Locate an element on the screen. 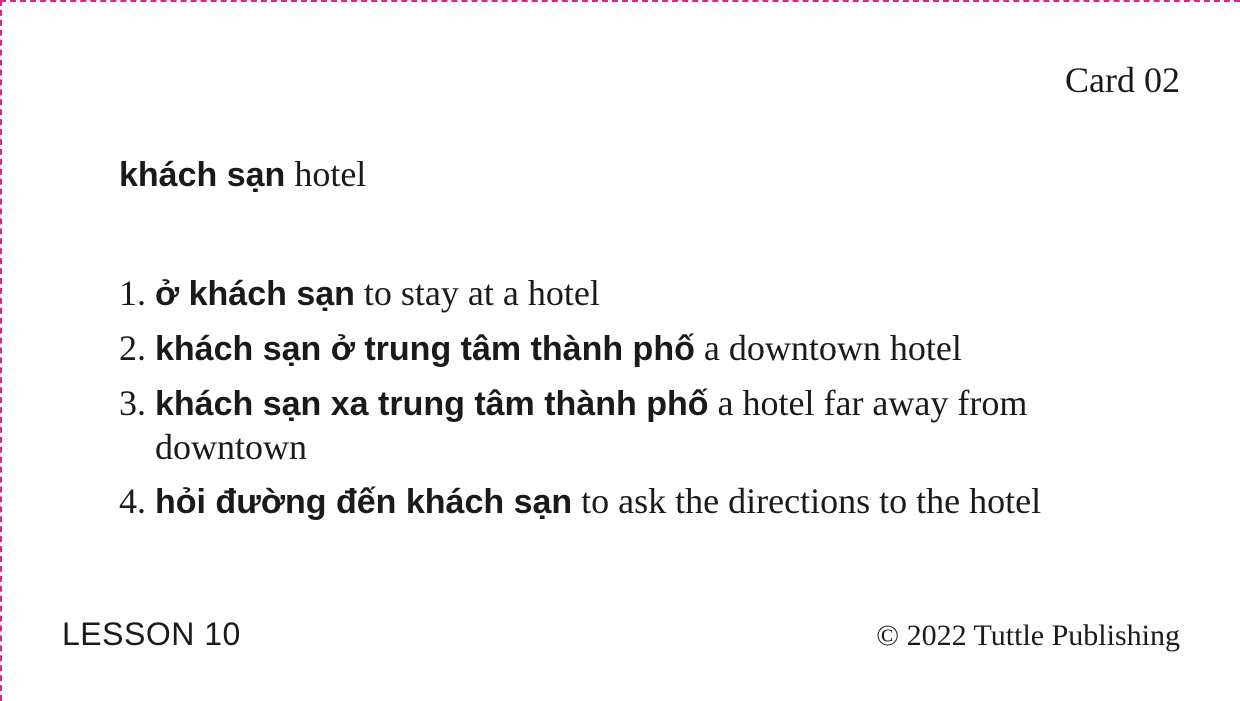 The width and height of the screenshot is (1240, 701). headword-vietnamese: khách sạn is located at coordinates (202, 175).